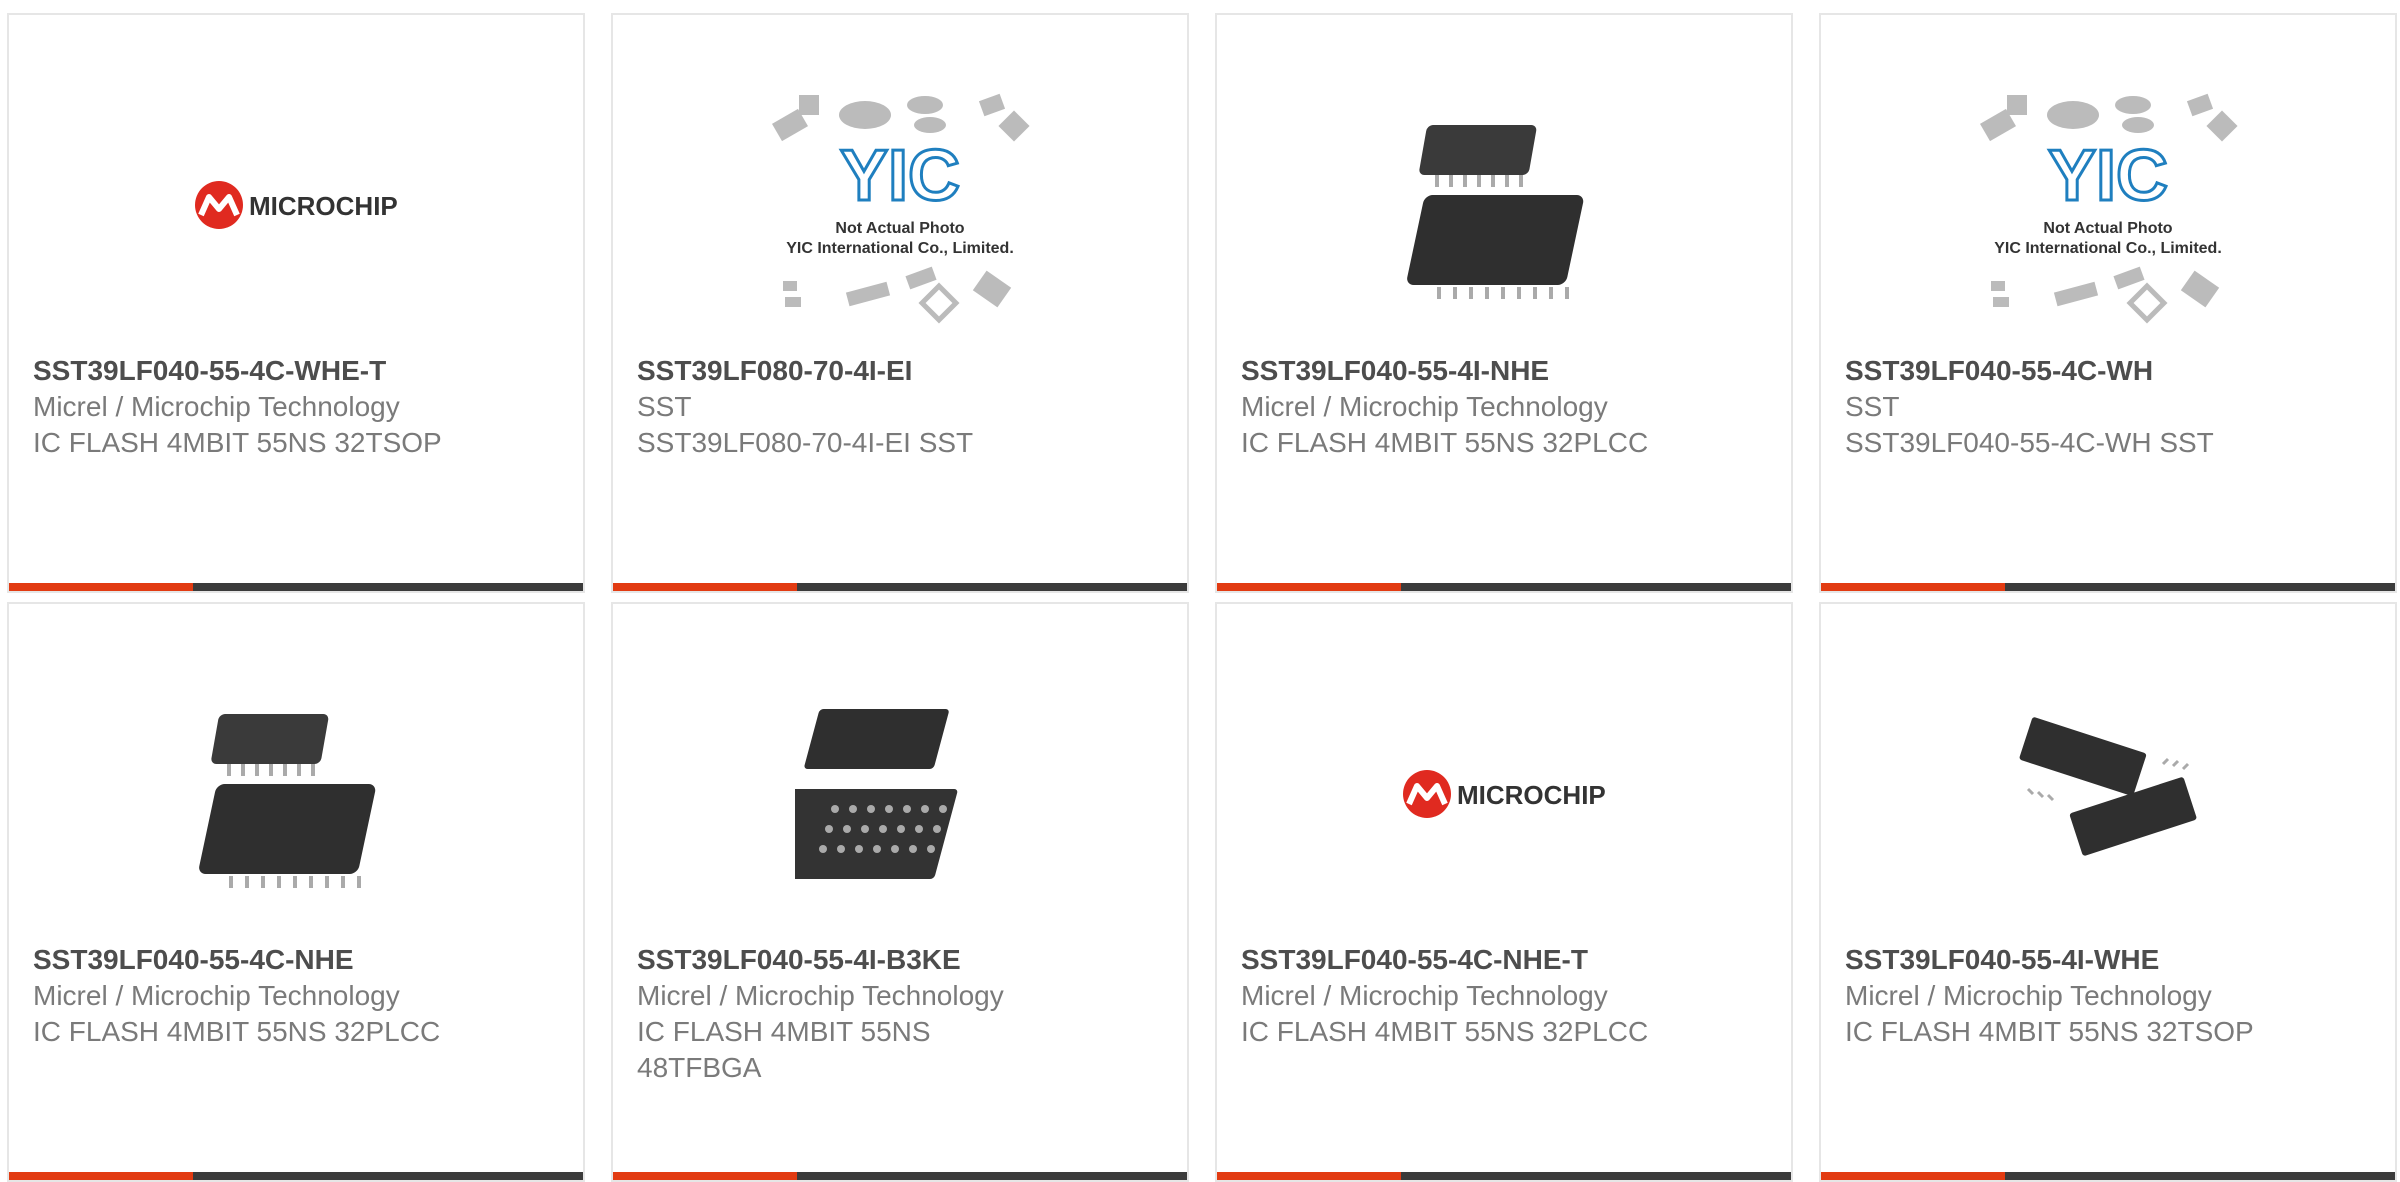 This screenshot has width=2400, height=1182. Describe the element at coordinates (2108, 371) in the screenshot. I see `part-number: SST39LF040-55-4C-WH` at that location.